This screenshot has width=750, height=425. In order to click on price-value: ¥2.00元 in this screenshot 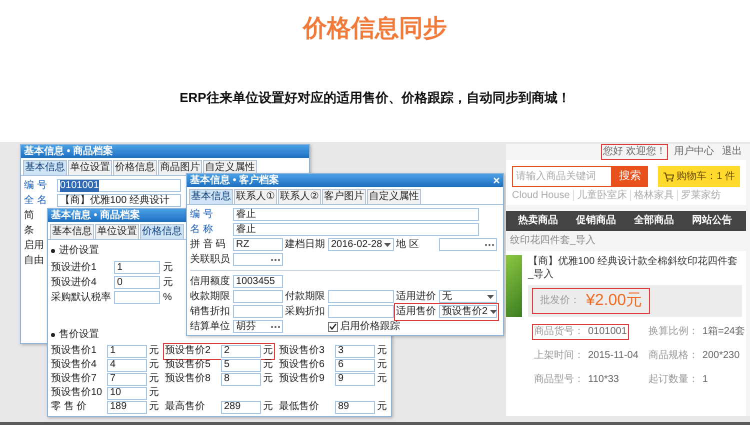, I will do `click(614, 301)`.